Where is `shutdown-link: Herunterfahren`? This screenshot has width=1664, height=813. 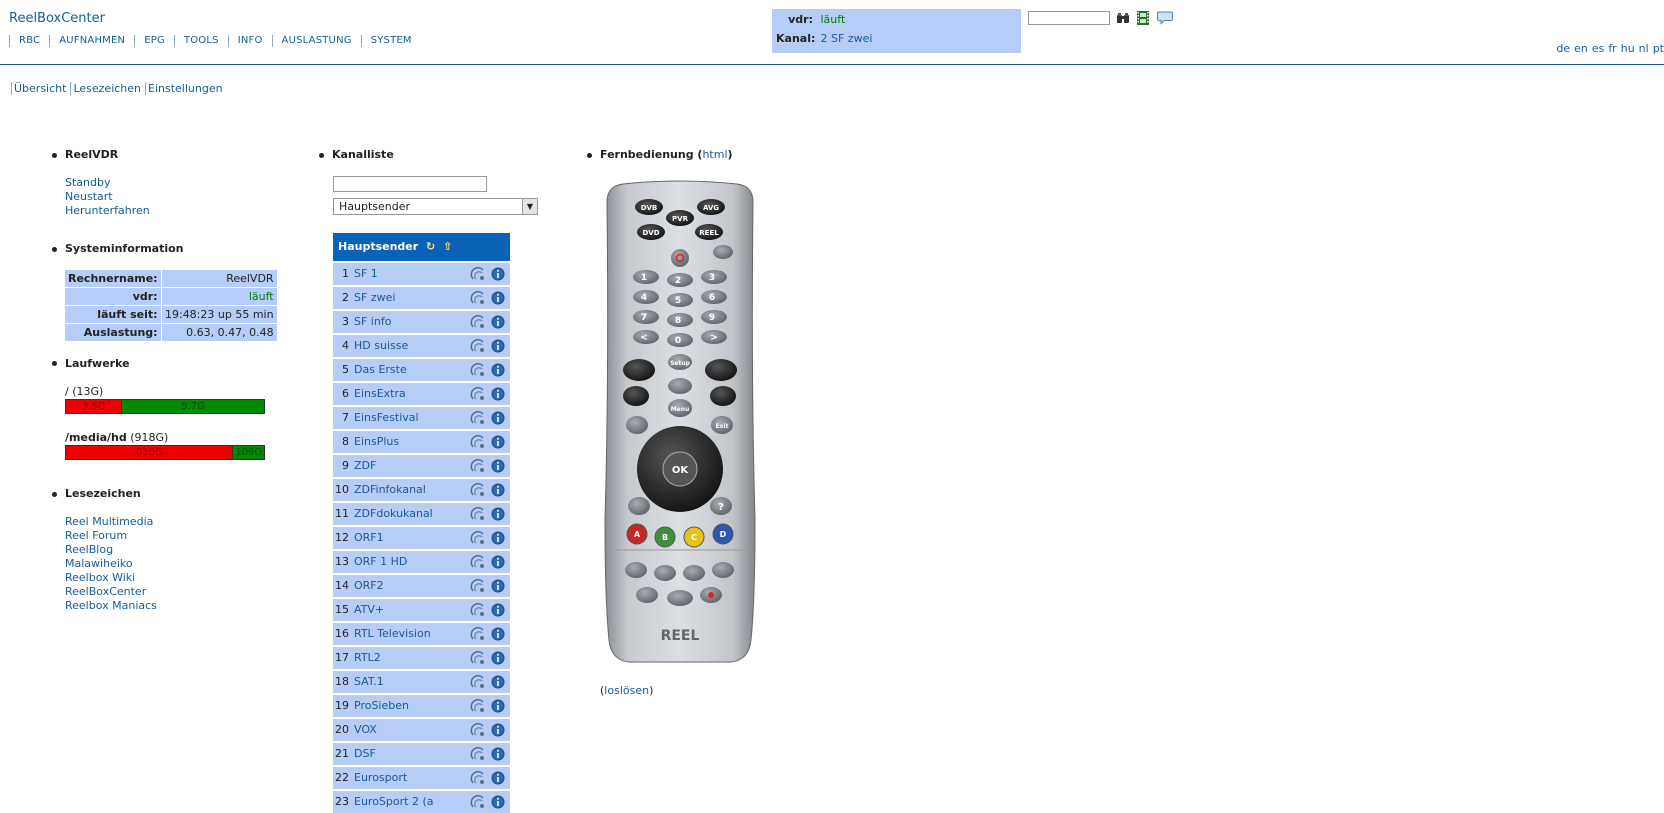
shutdown-link: Herunterfahren is located at coordinates (107, 211).